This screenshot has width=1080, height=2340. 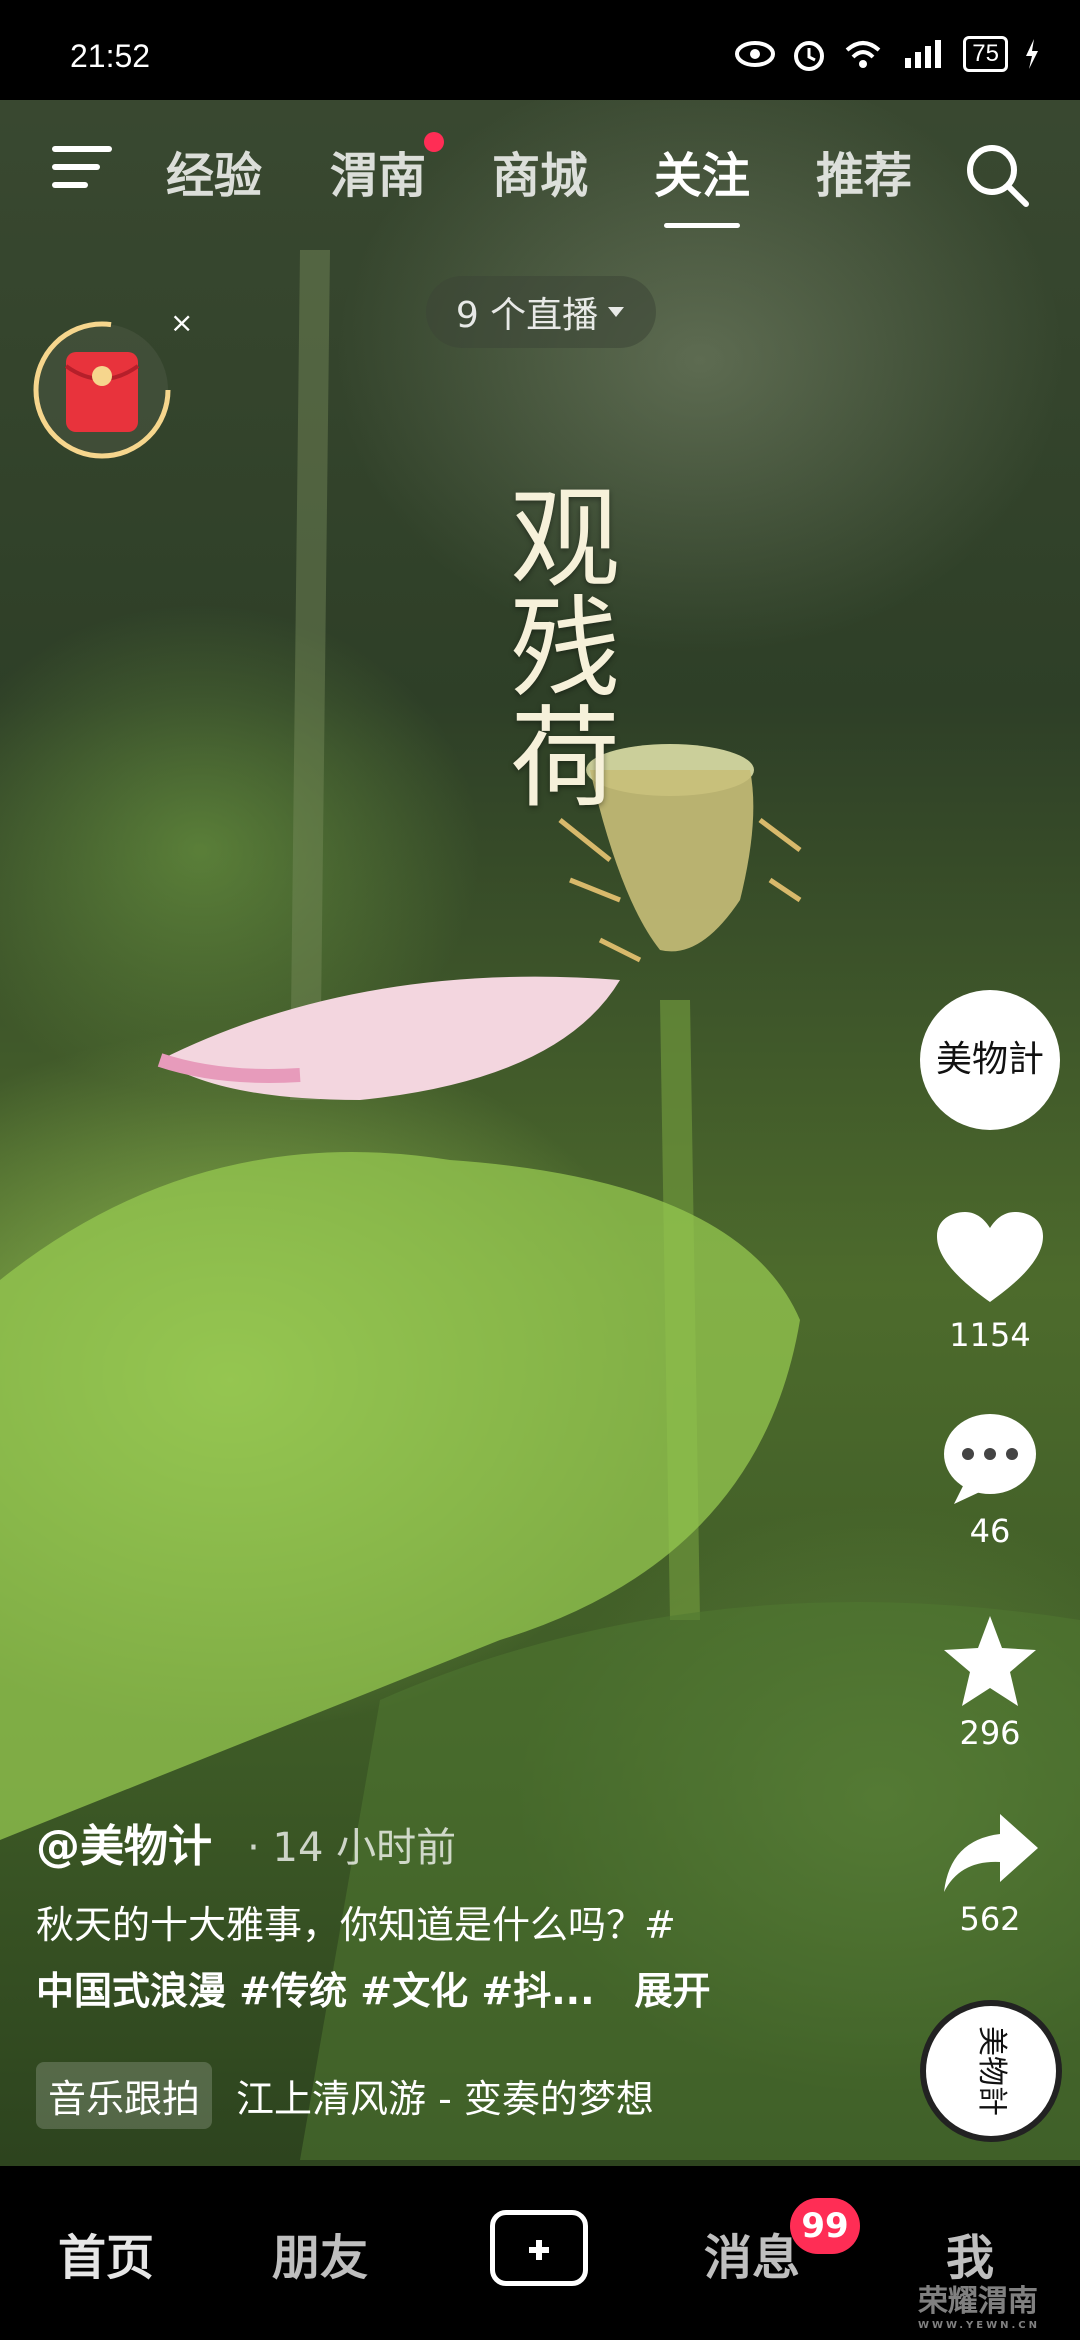 I want to click on status-bar: 21:52 75, so click(x=540, y=50).